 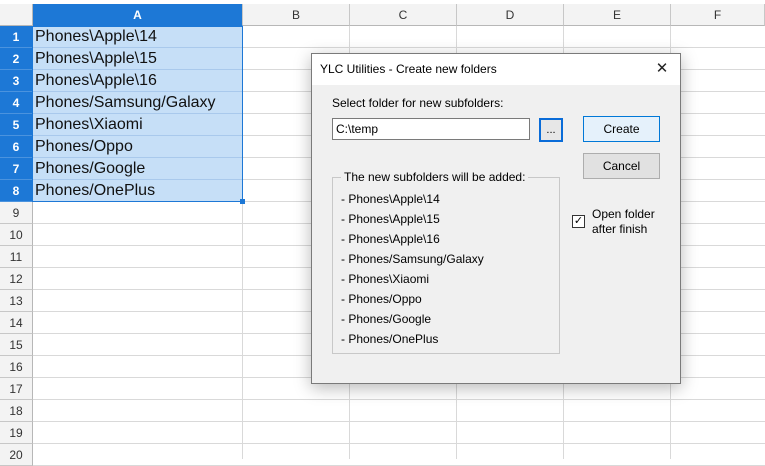 I want to click on subfolder-item: - Phones/OnePlus, so click(x=390, y=339).